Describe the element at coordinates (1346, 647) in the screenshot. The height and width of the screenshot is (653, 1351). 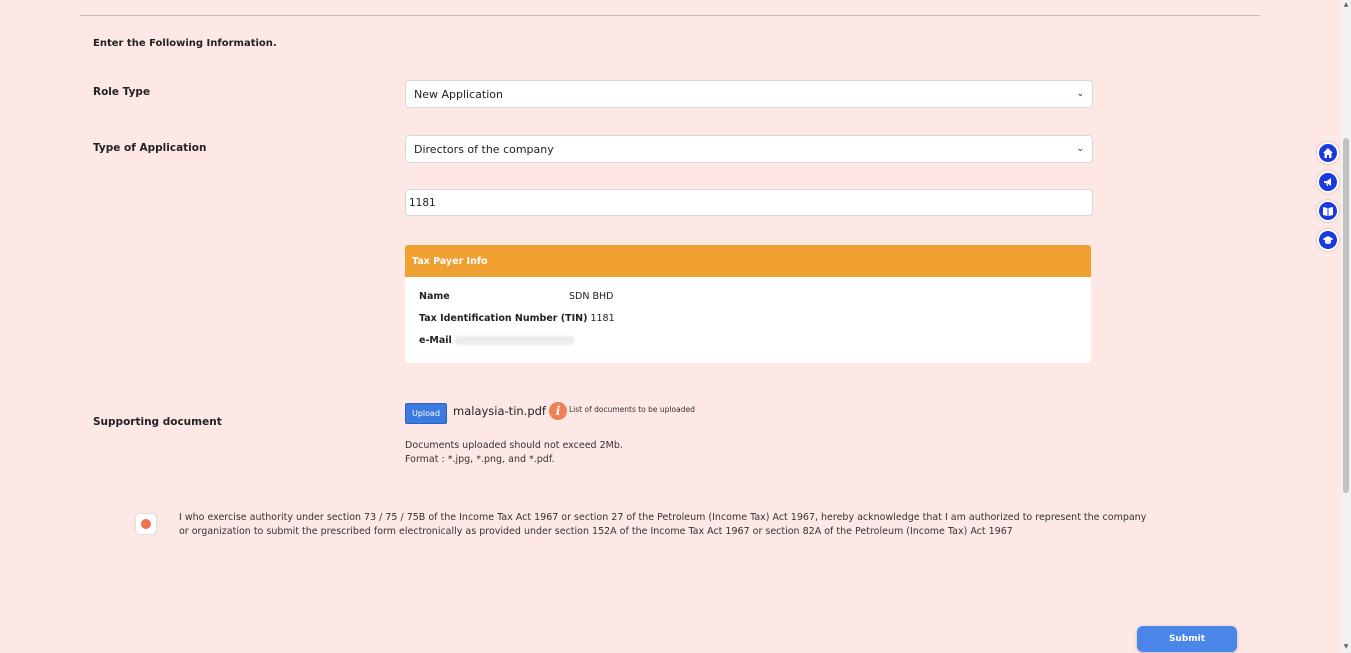
I see `scroll-down-arrow: ▼` at that location.